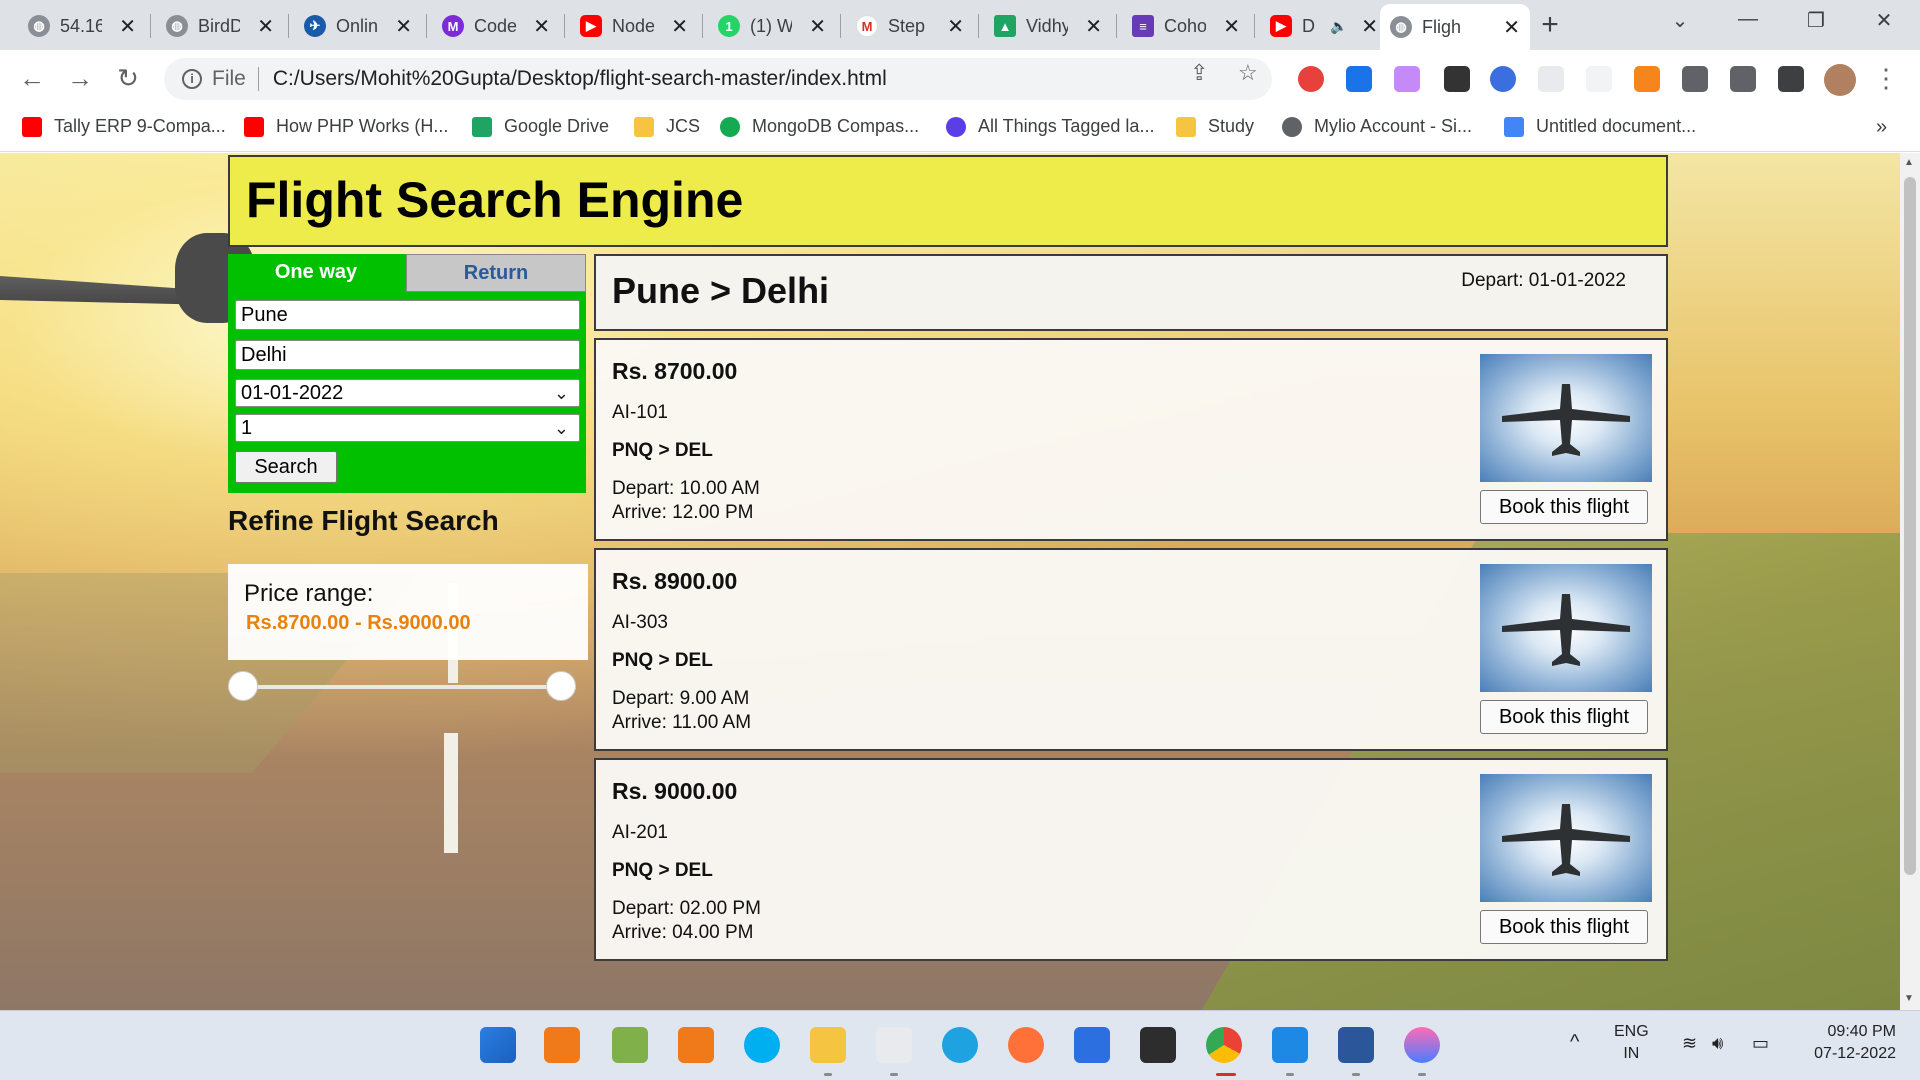 The image size is (1920, 1080). I want to click on bookmark-item: Google Drive, so click(540, 126).